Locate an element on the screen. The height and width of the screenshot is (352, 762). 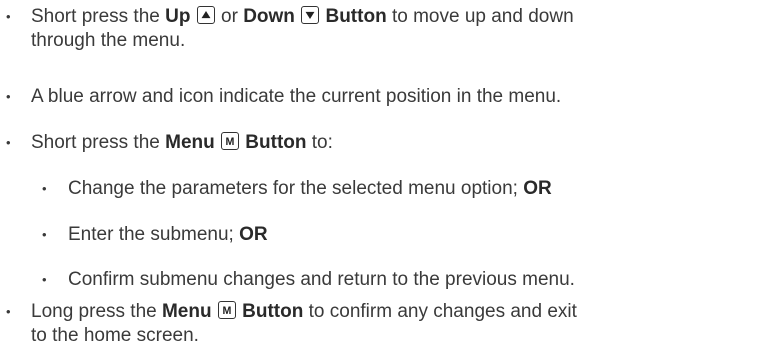
text-segment: to: is located at coordinates (319, 142).